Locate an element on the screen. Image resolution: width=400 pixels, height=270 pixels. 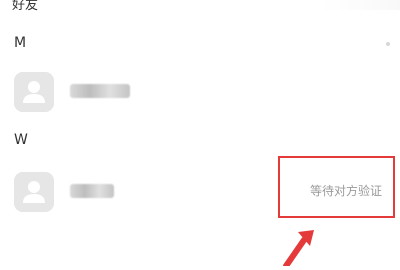
red-arrow-icon is located at coordinates (297, 248).